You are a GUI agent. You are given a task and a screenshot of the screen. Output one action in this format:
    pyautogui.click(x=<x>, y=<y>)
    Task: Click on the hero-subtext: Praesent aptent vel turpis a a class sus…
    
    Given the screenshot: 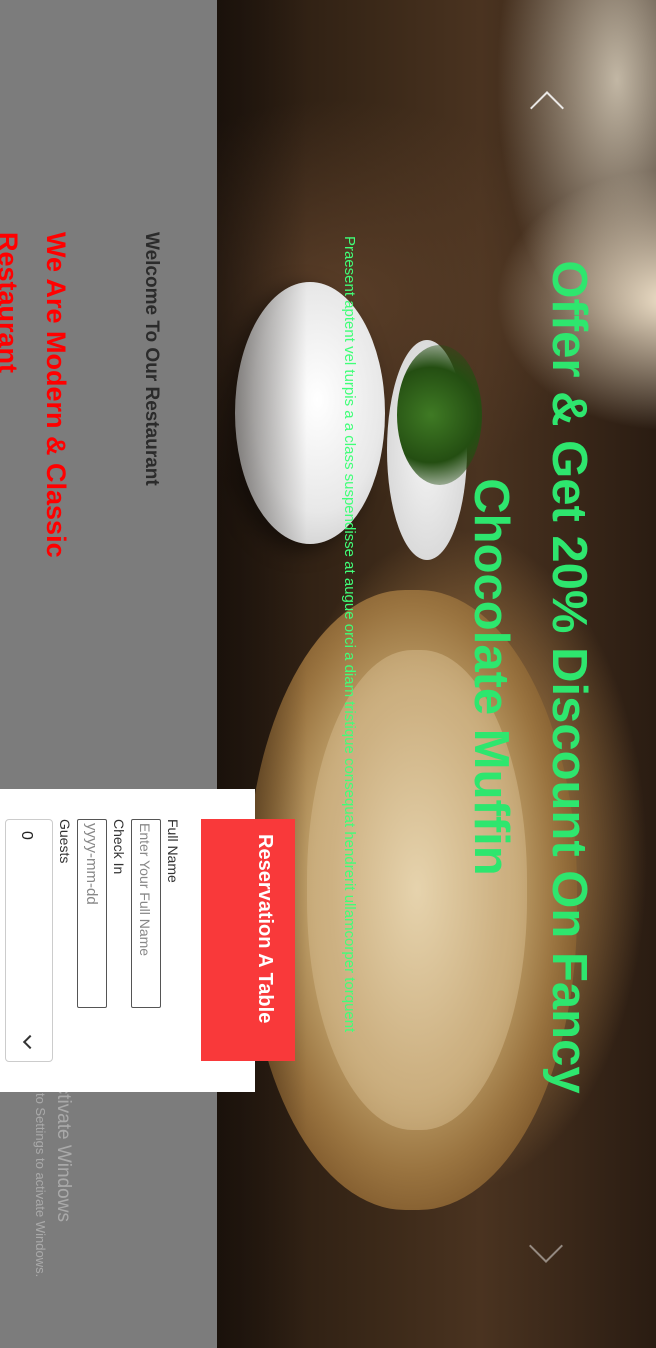 What is the action you would take?
    pyautogui.click(x=349, y=634)
    